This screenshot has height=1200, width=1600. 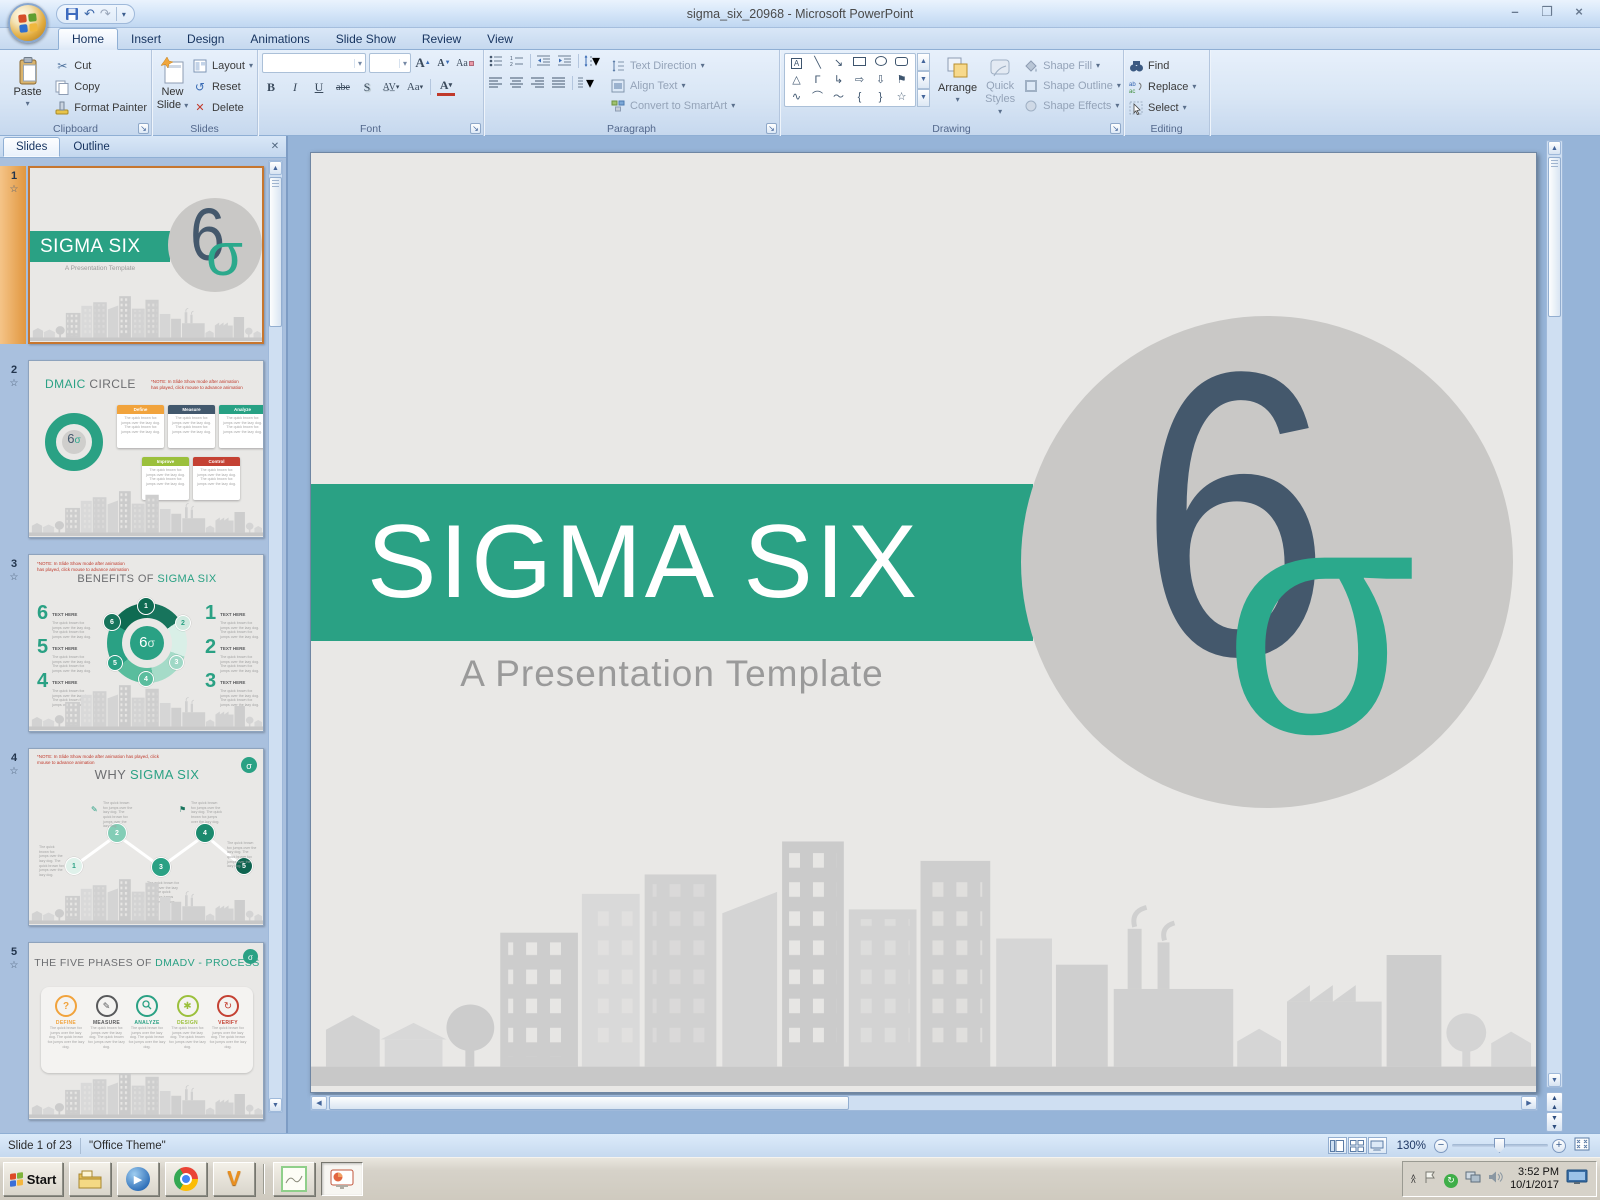 I want to click on shape-textbox-icon: A, so click(x=796, y=63).